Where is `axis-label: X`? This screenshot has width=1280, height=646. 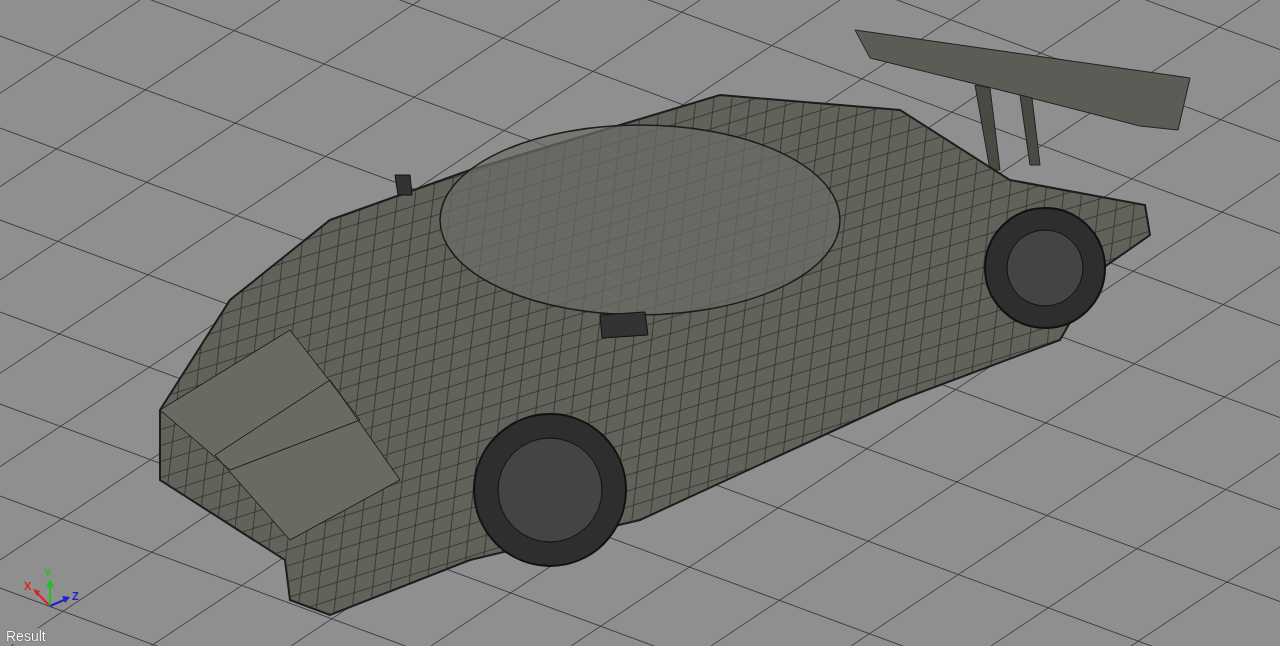 axis-label: X is located at coordinates (28, 586).